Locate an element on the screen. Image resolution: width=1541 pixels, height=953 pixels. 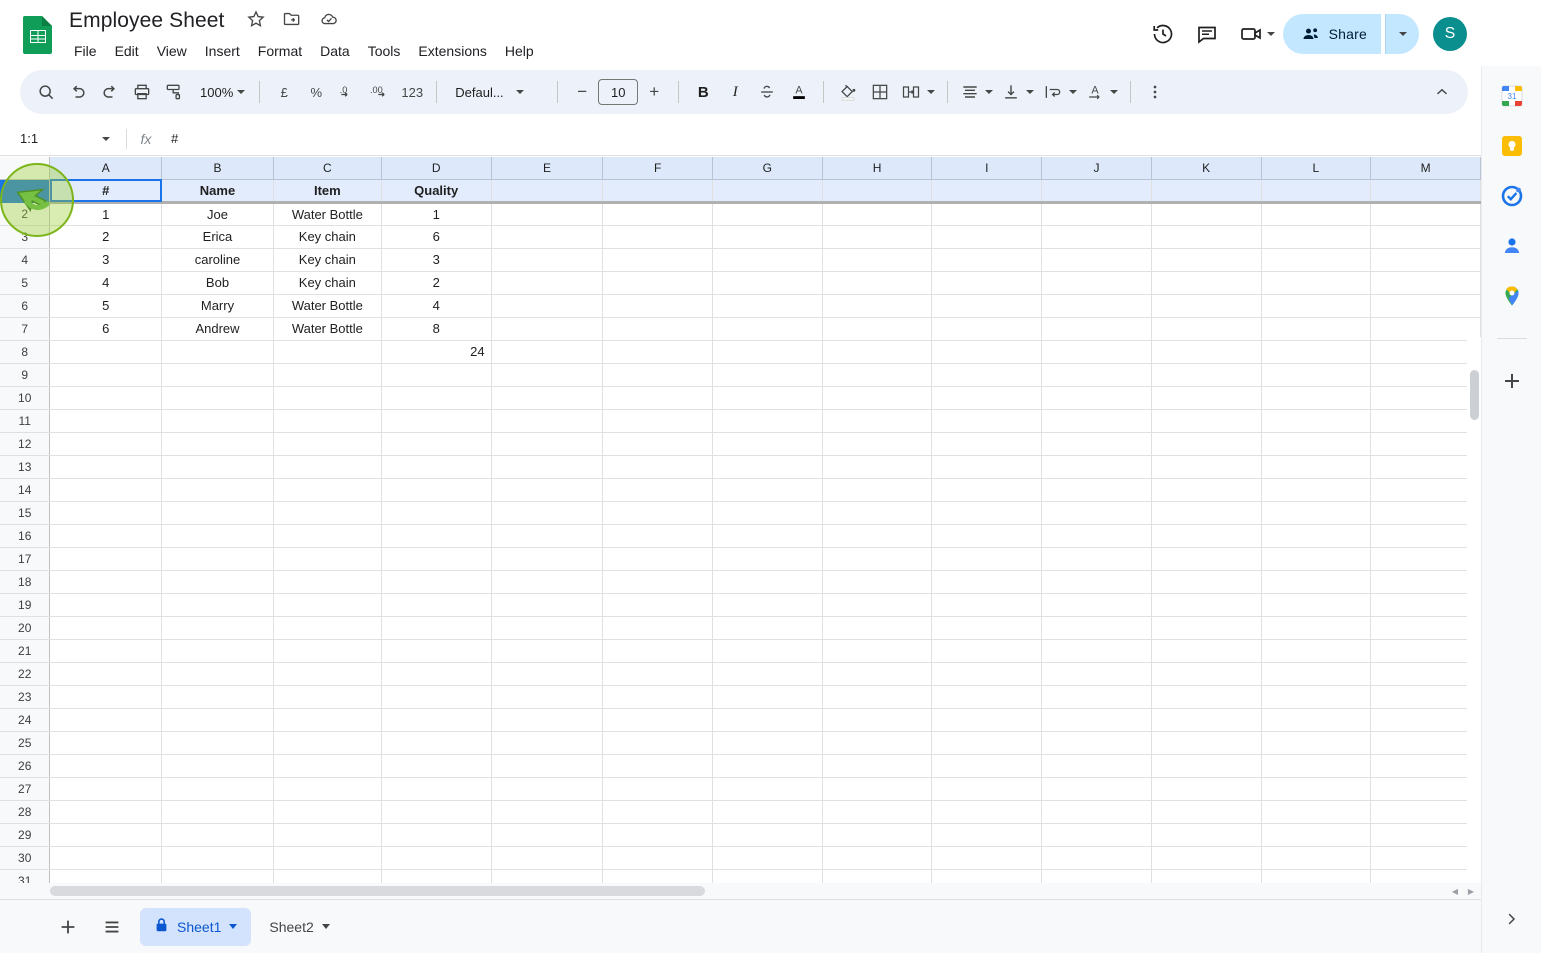
row-header-18: 18 is located at coordinates (25, 582).